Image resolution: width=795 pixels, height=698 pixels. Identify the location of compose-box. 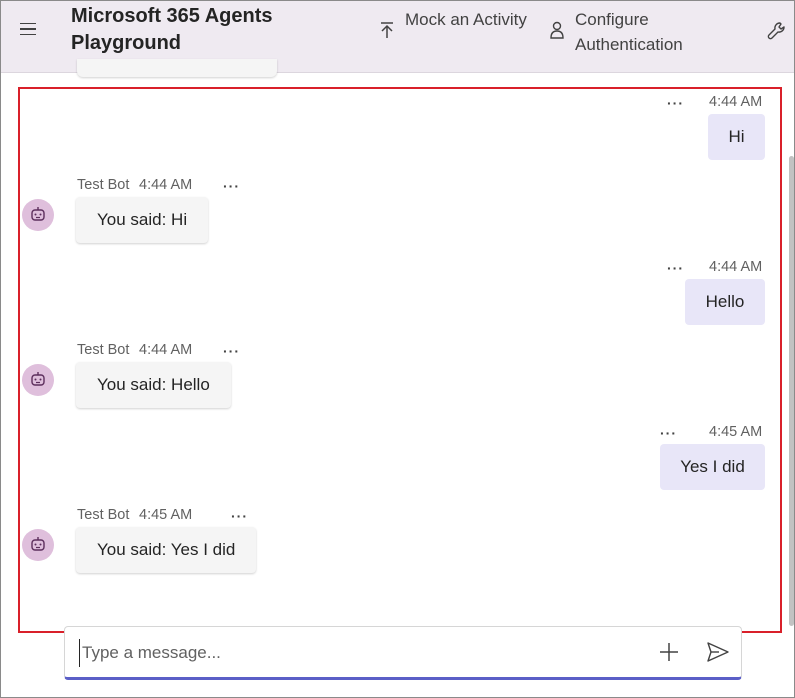
(403, 653).